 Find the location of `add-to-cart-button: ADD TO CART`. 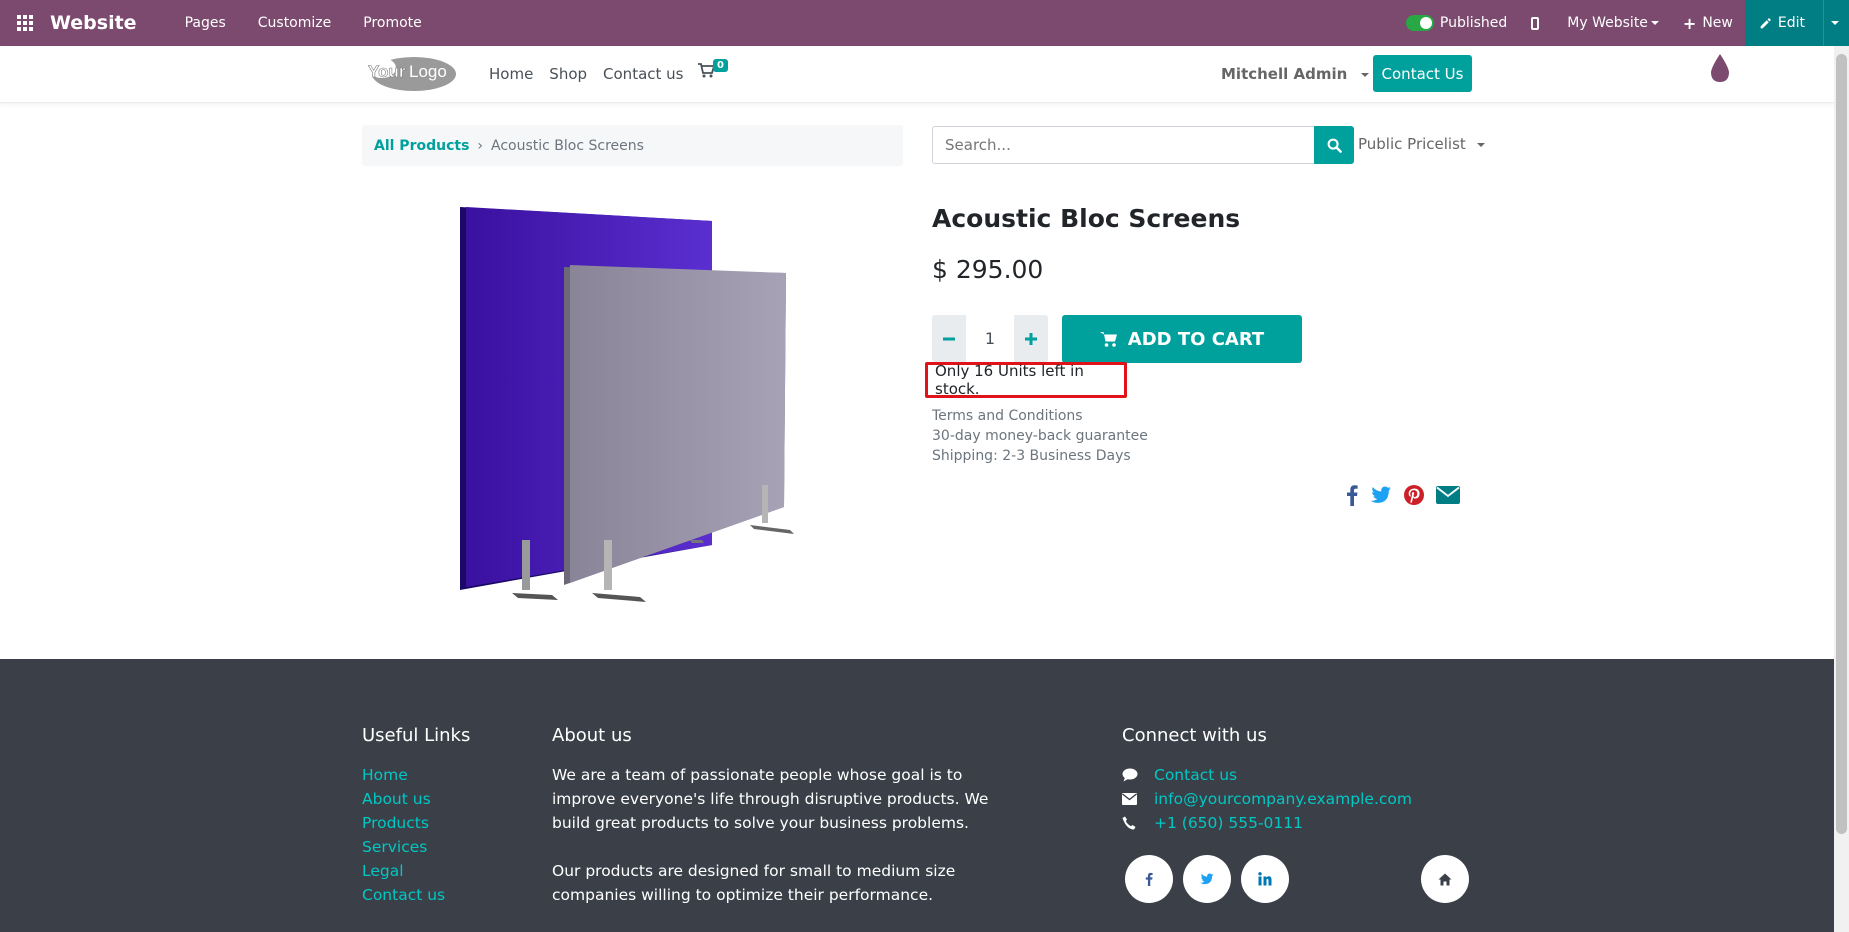

add-to-cart-button: ADD TO CART is located at coordinates (1182, 339).